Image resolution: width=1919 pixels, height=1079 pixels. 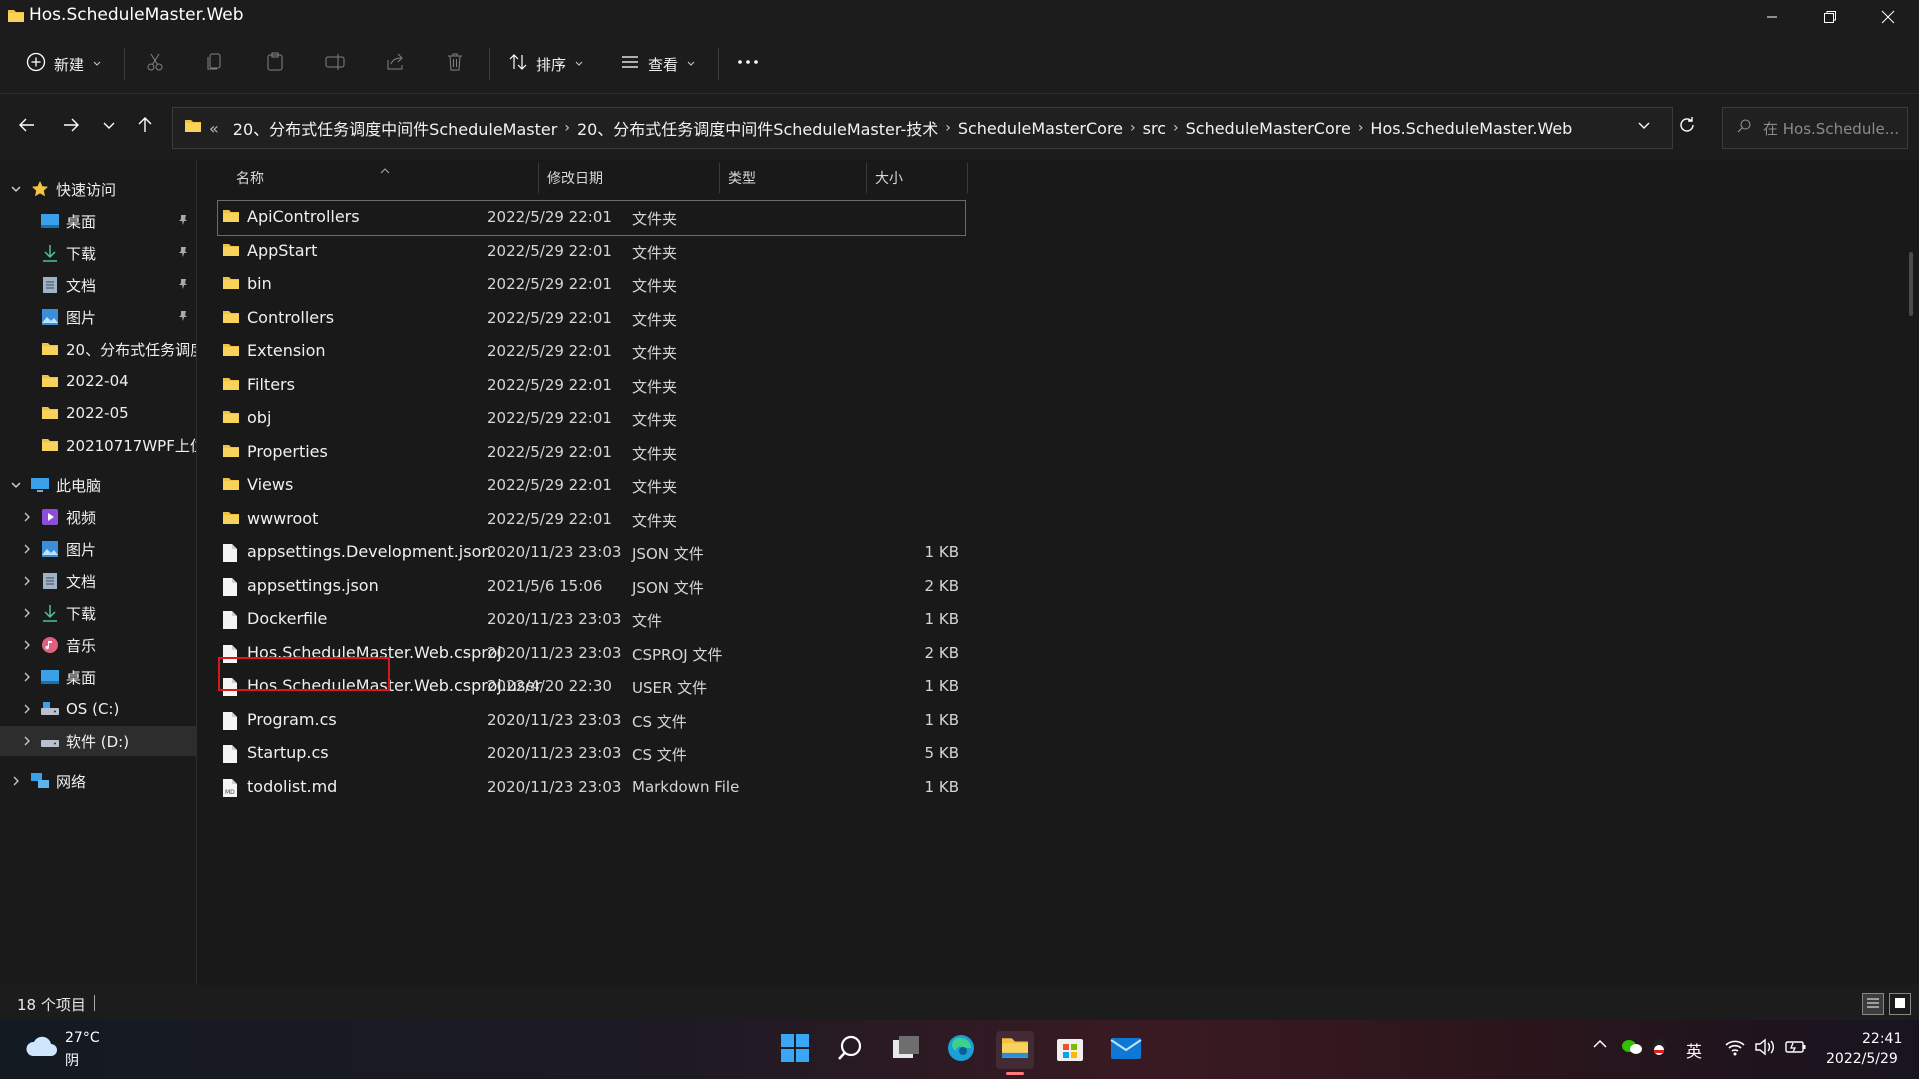 I want to click on sidebar-item-folder: 2022-05, so click(x=98, y=413).